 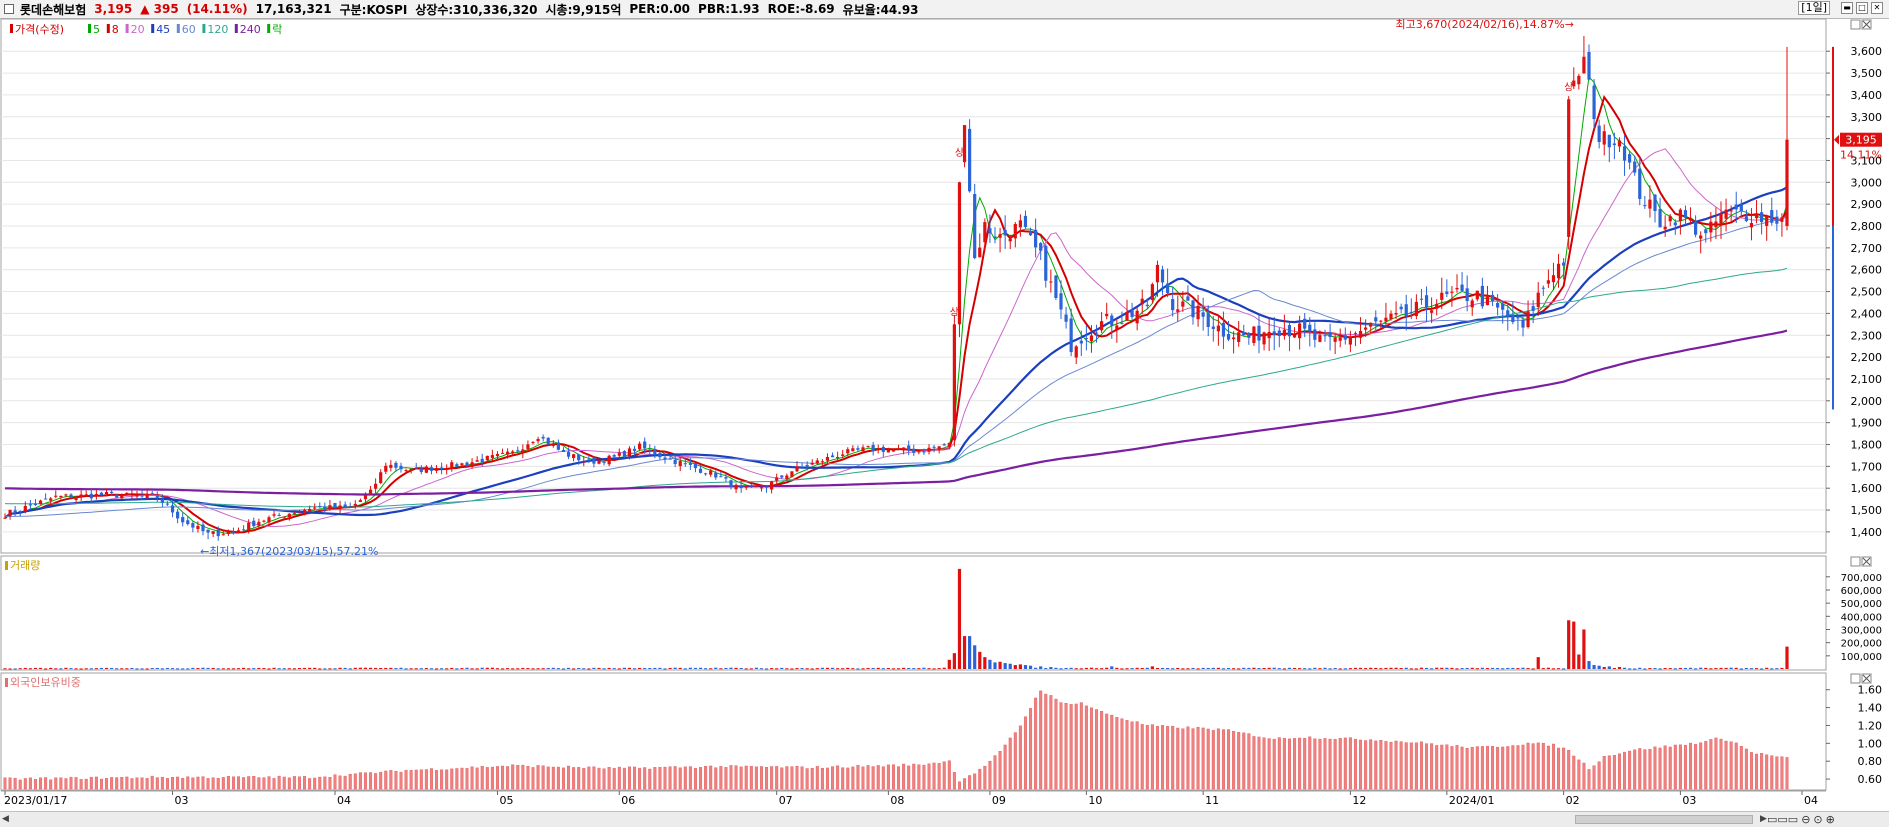 I want to click on limit-up-mark: 상, so click(x=954, y=313).